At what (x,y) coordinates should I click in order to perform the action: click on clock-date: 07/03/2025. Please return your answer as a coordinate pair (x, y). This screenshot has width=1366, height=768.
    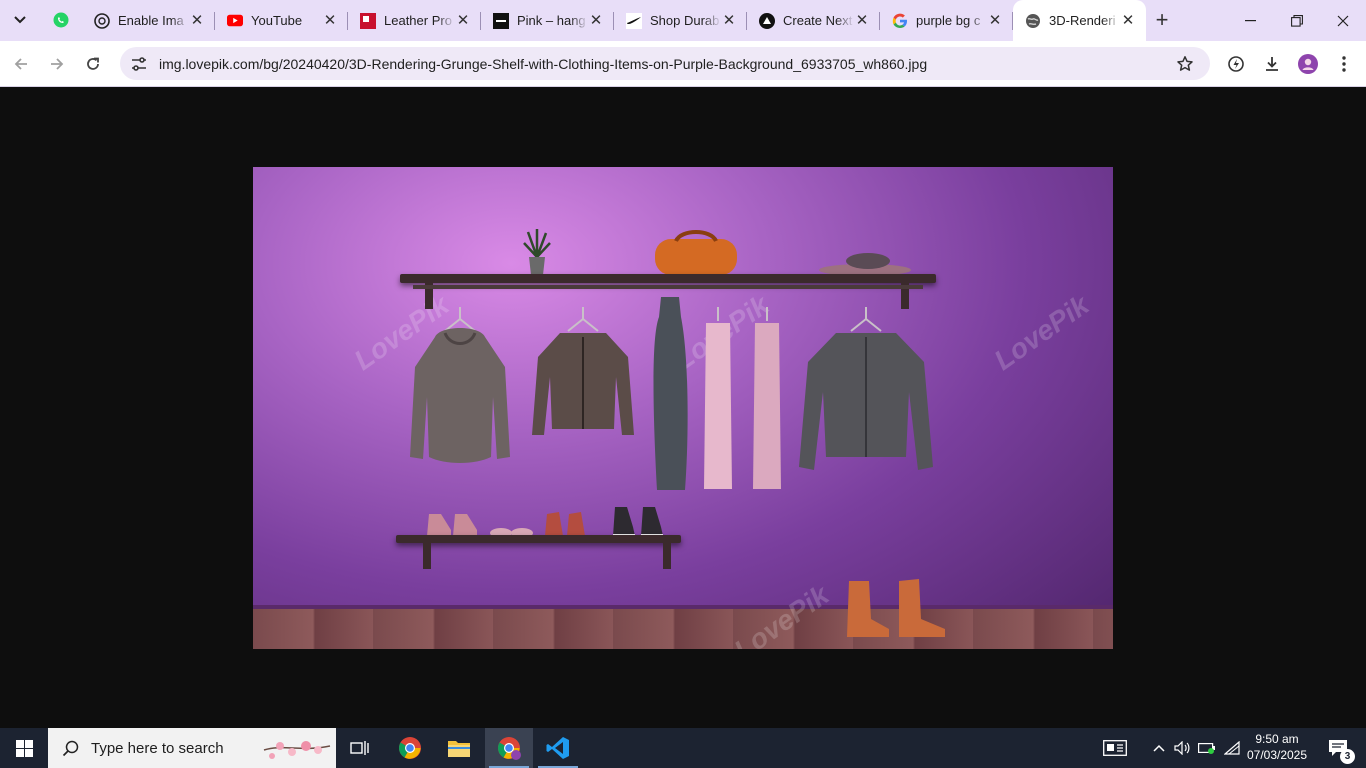
    Looking at the image, I should click on (1277, 755).